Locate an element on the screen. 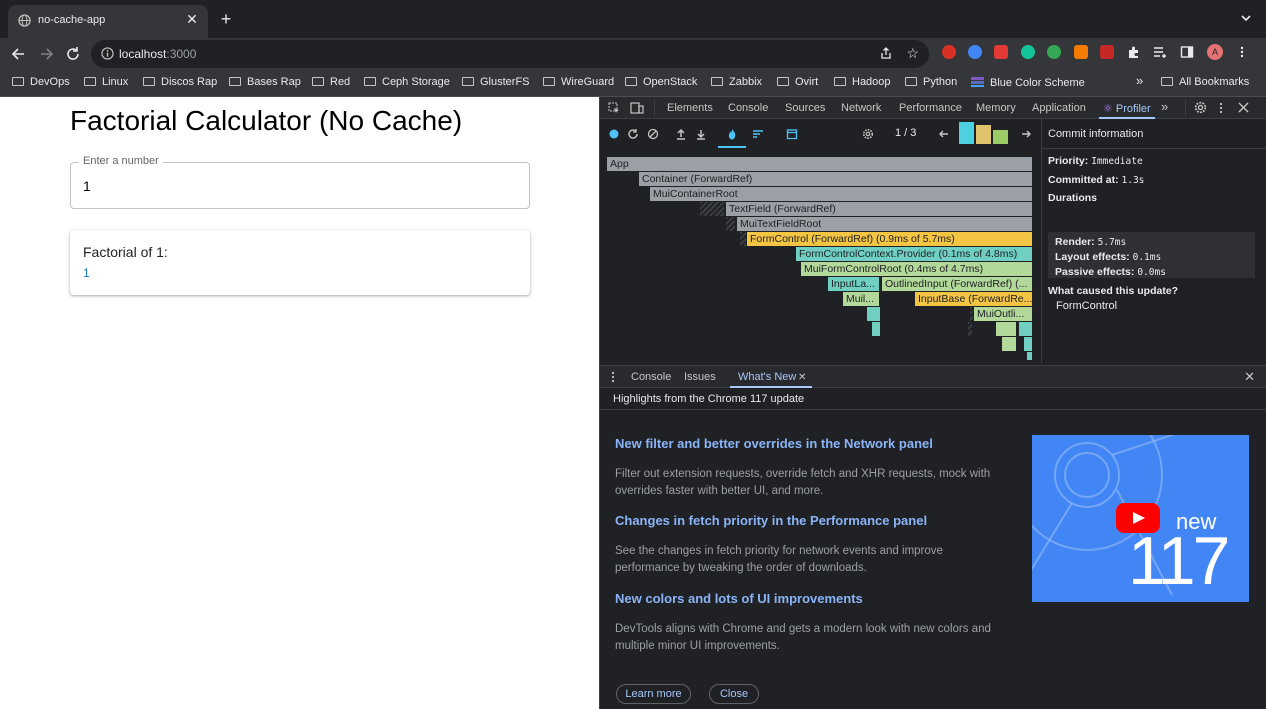  address-bar: localhost:3000 ☆ is located at coordinates (510, 54).